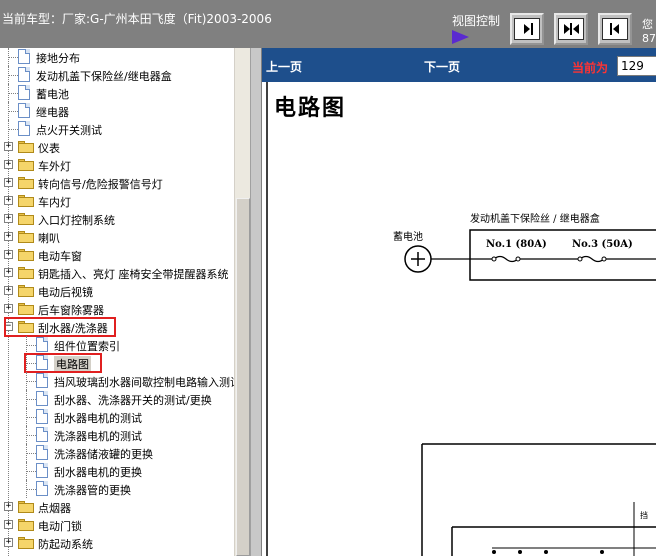  I want to click on tree-item-label: 蓄电池, so click(52, 94).